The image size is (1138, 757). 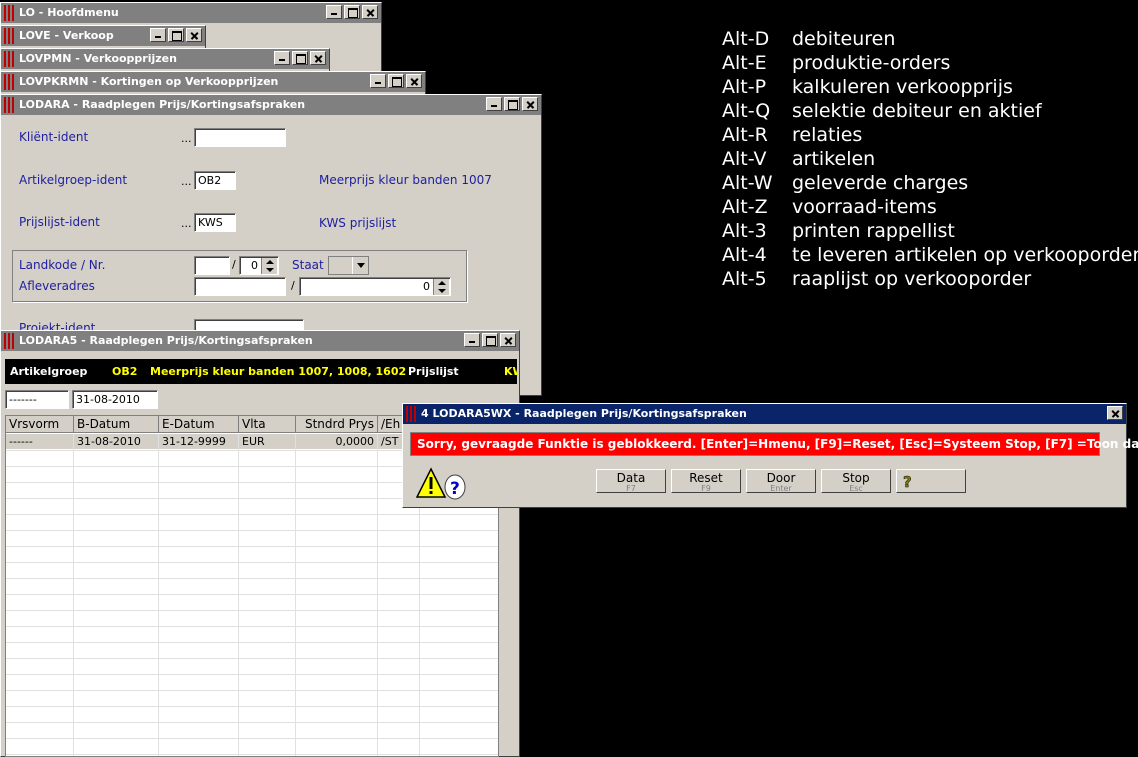 I want to click on column-header: Vrsvorm, so click(x=40, y=424).